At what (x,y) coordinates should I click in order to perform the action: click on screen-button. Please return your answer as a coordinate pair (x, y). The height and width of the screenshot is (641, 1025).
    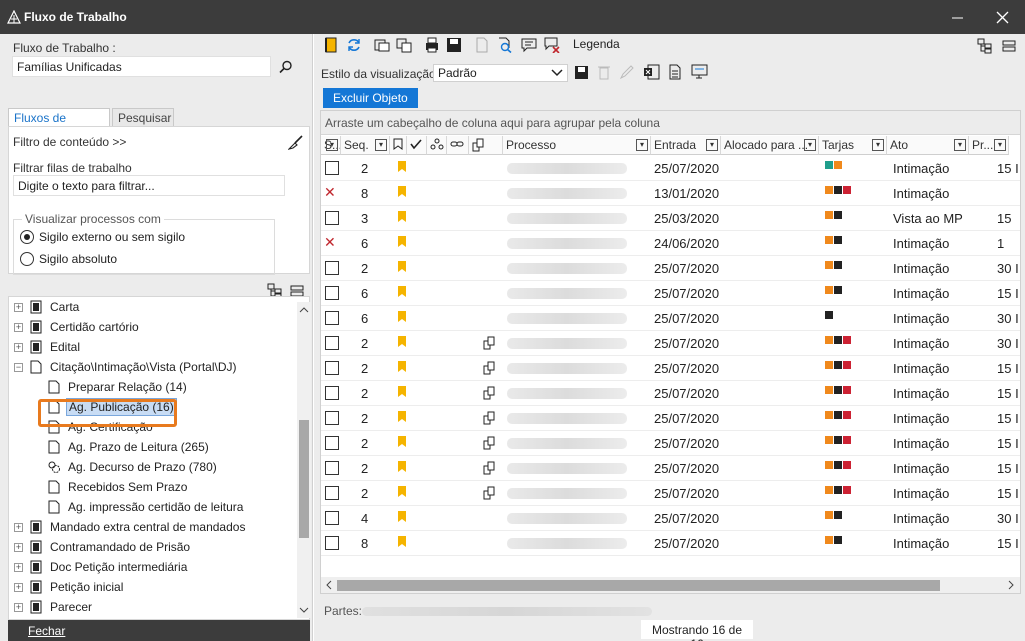
    Looking at the image, I should click on (699, 72).